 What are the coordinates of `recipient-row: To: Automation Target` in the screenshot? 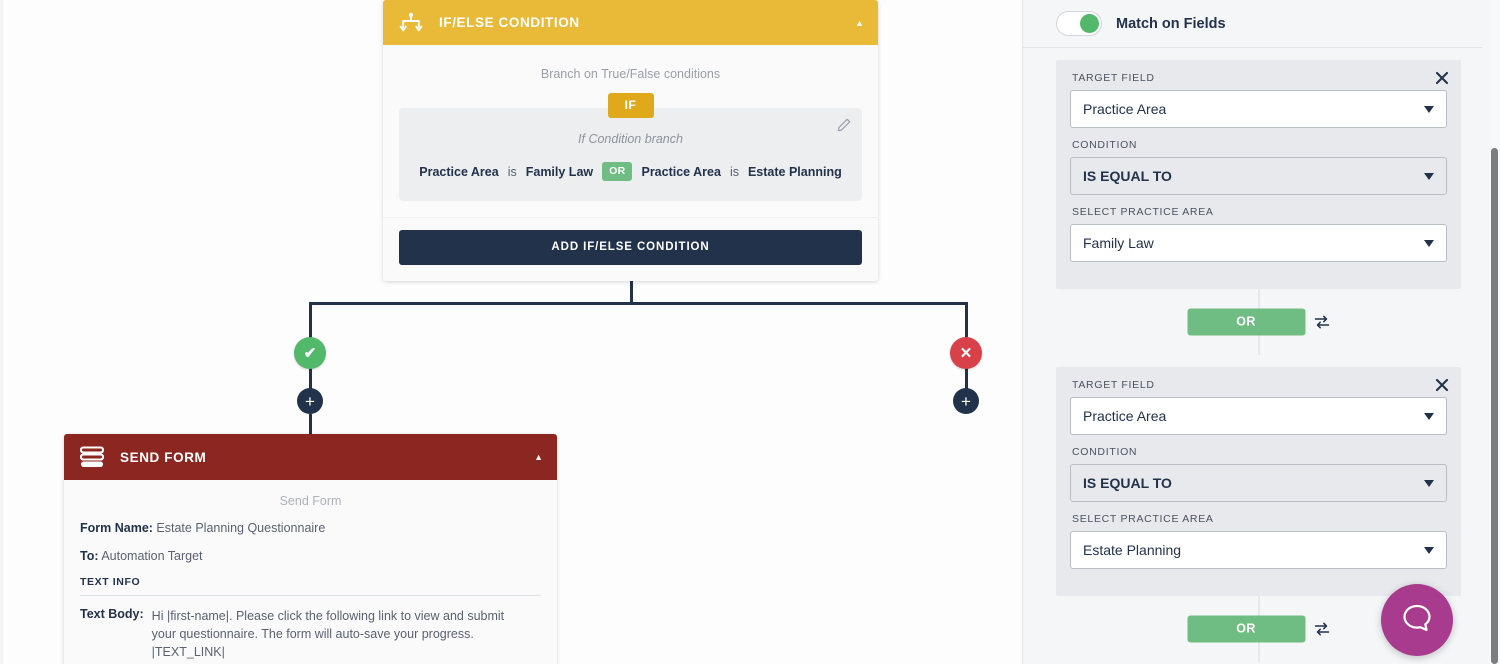 It's located at (310, 556).